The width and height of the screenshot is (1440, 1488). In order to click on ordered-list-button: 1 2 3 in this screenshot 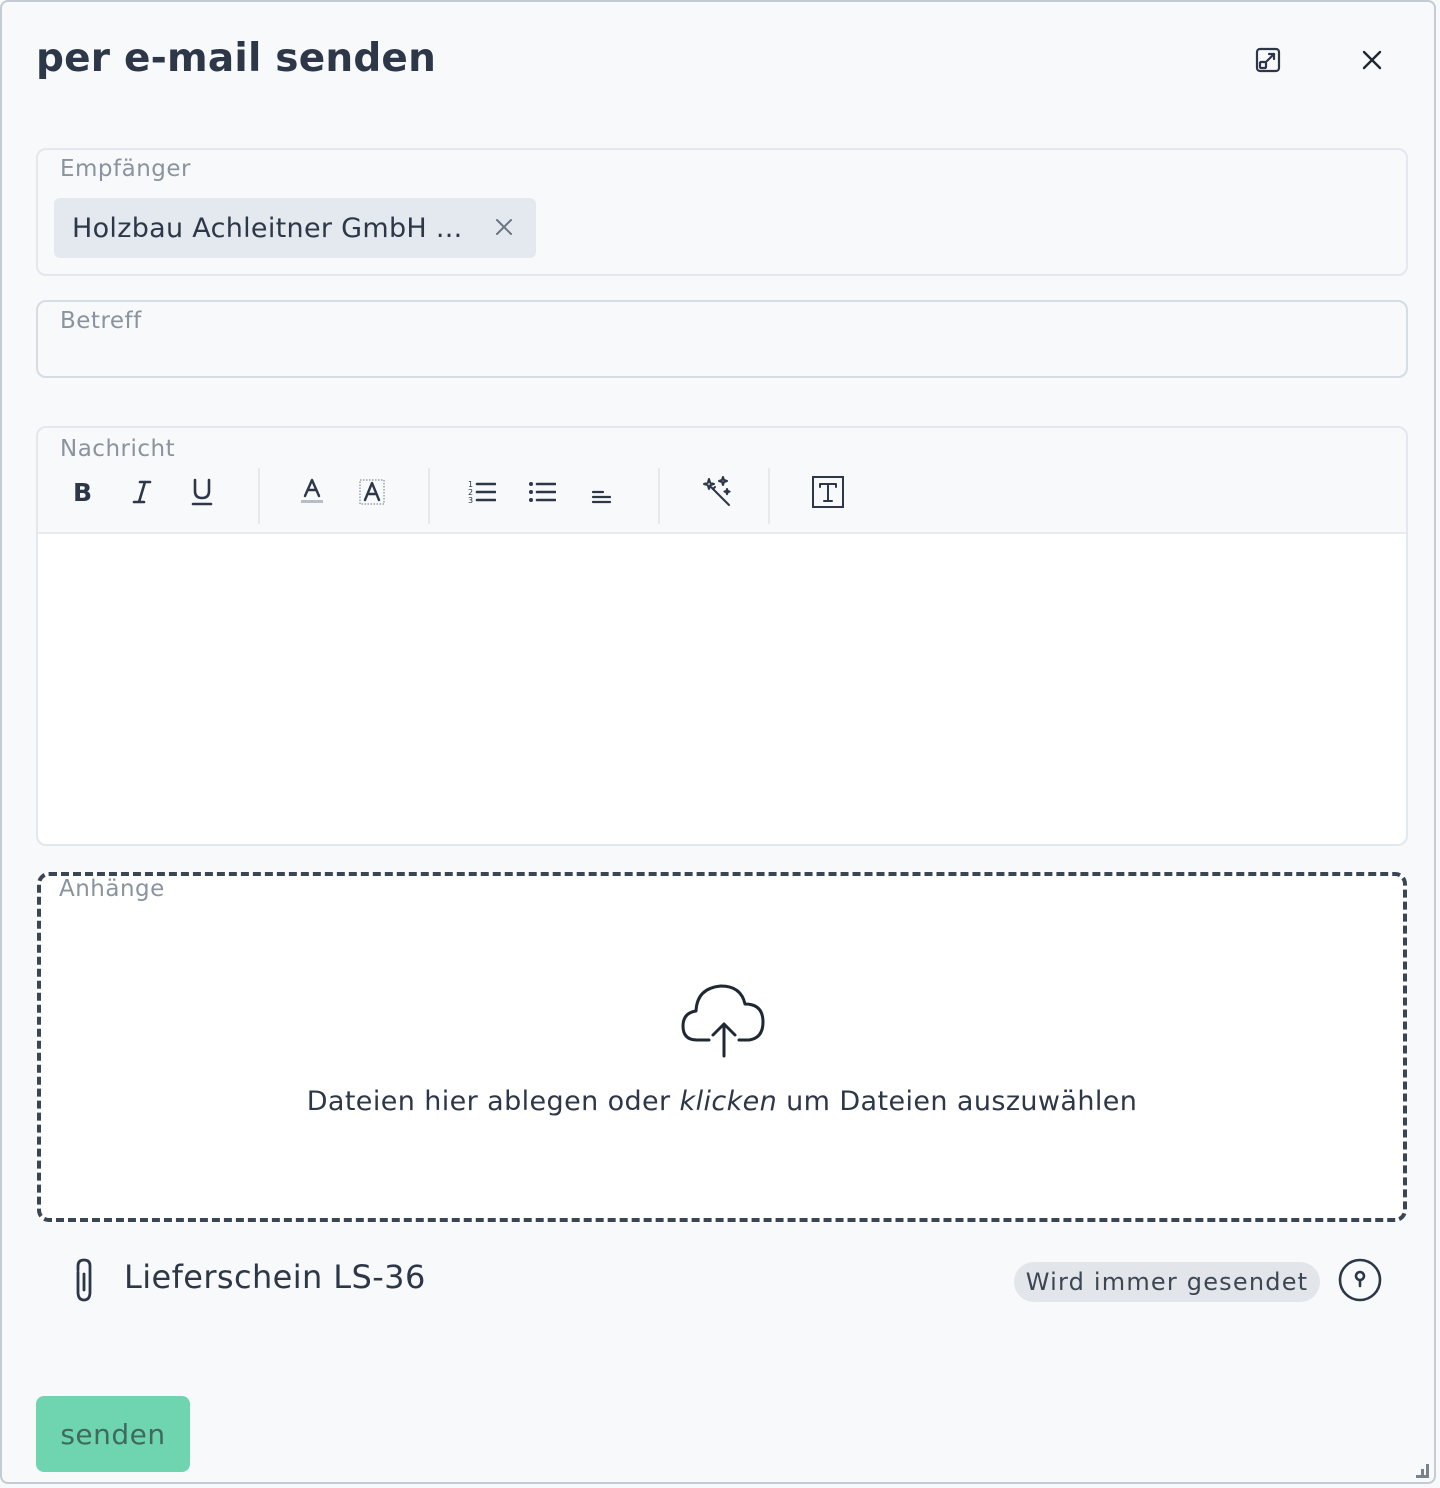, I will do `click(482, 492)`.